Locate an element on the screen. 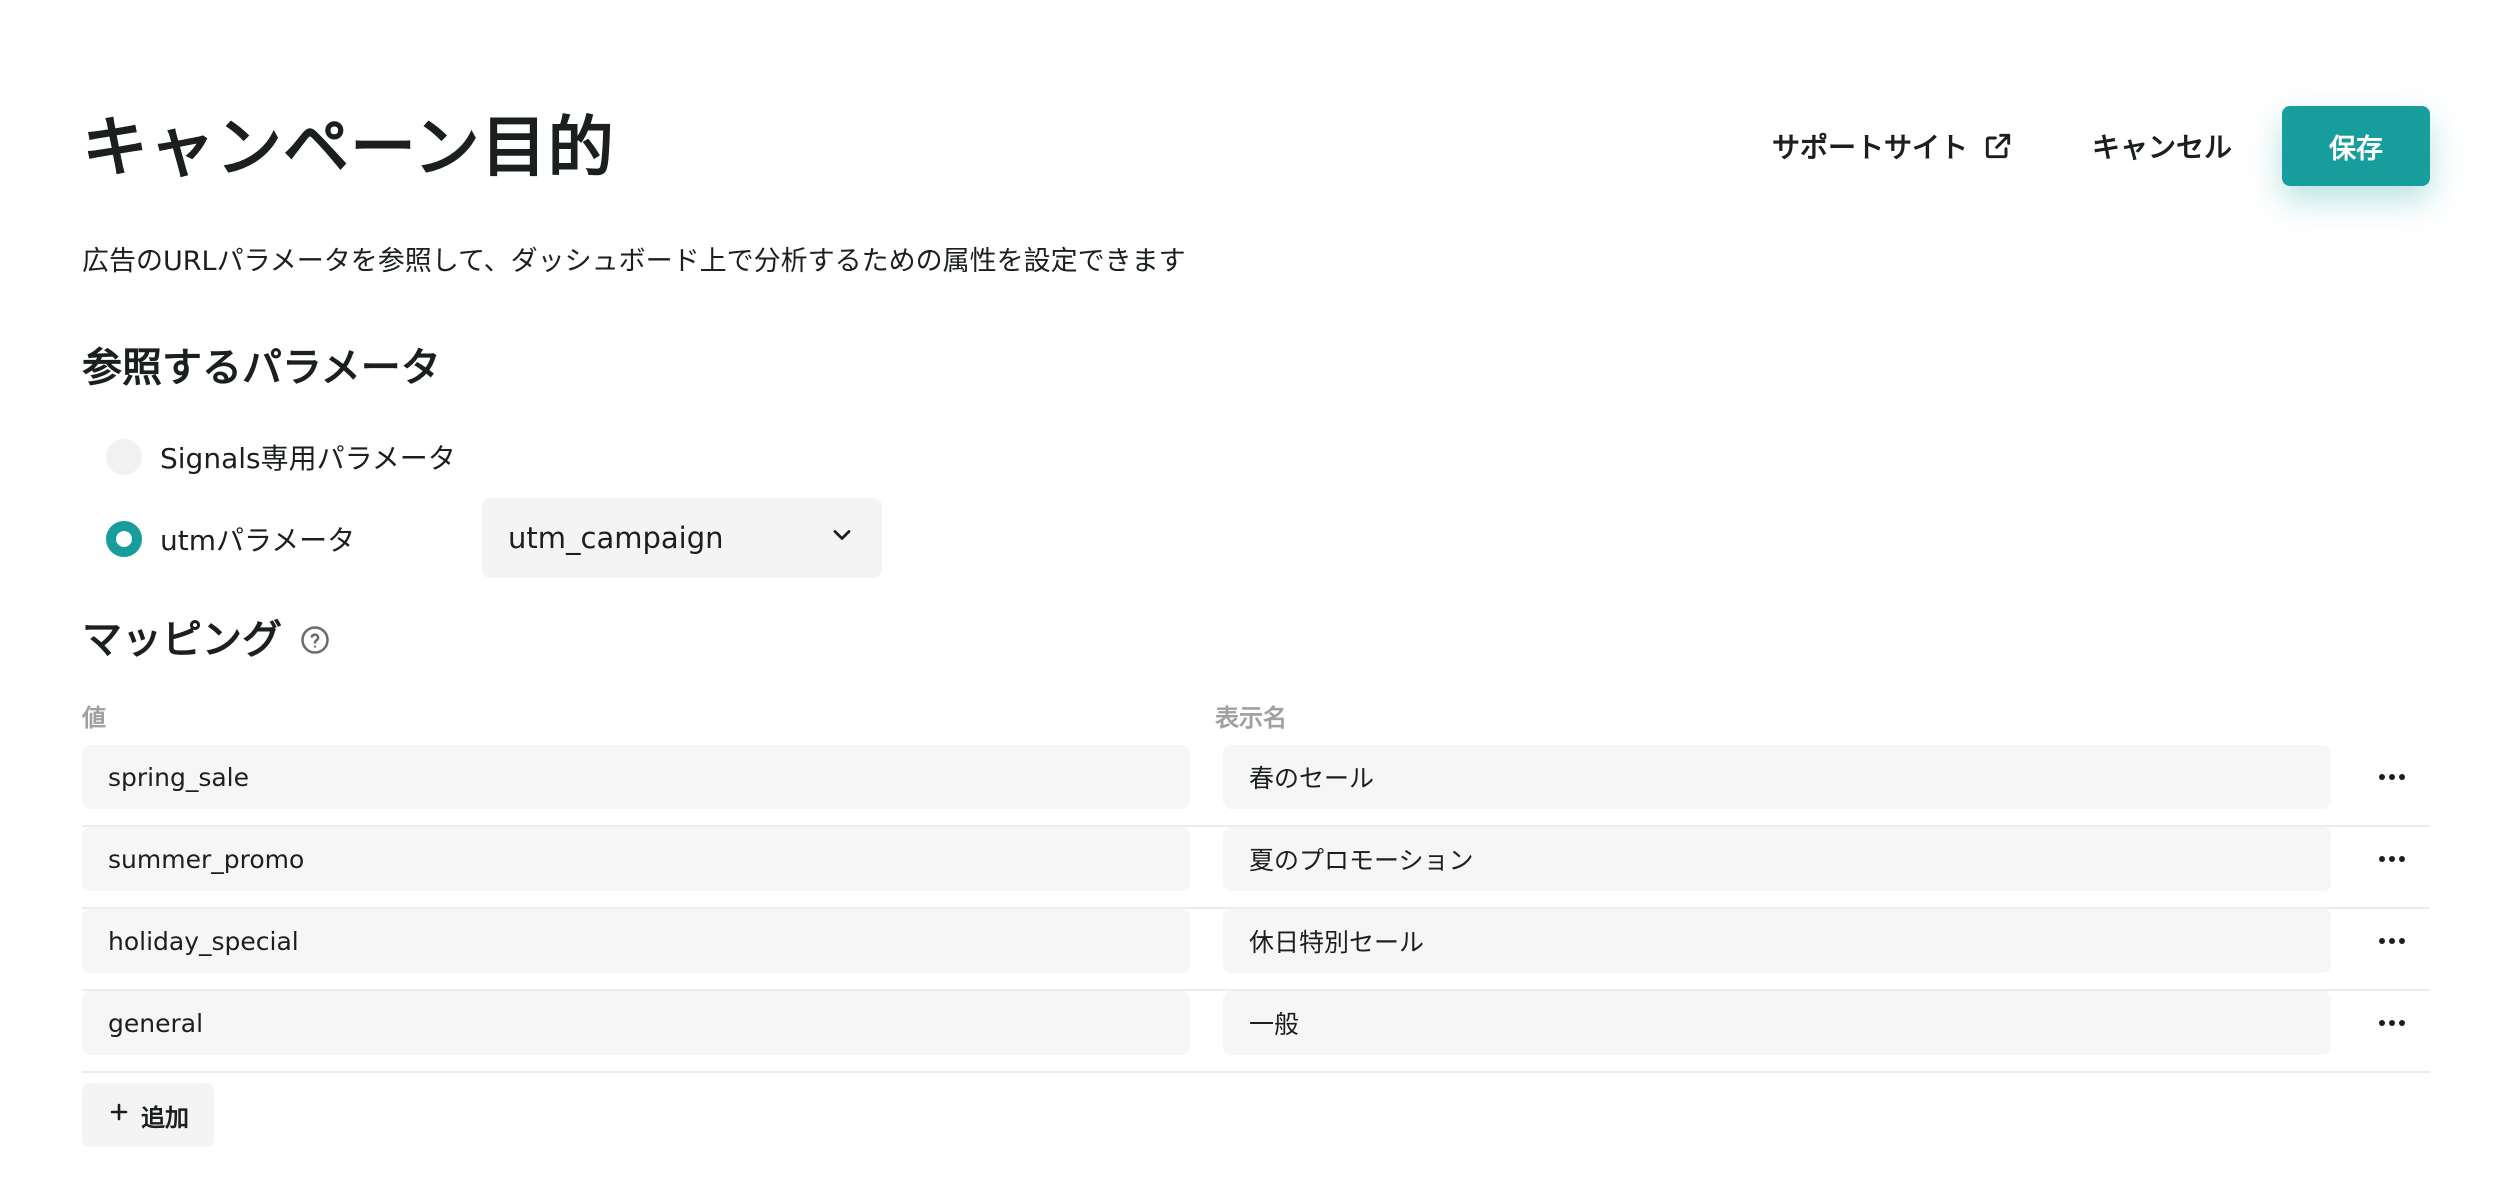 This screenshot has width=2514, height=1194. page-title: キャンペーン目的 is located at coordinates (348, 147).